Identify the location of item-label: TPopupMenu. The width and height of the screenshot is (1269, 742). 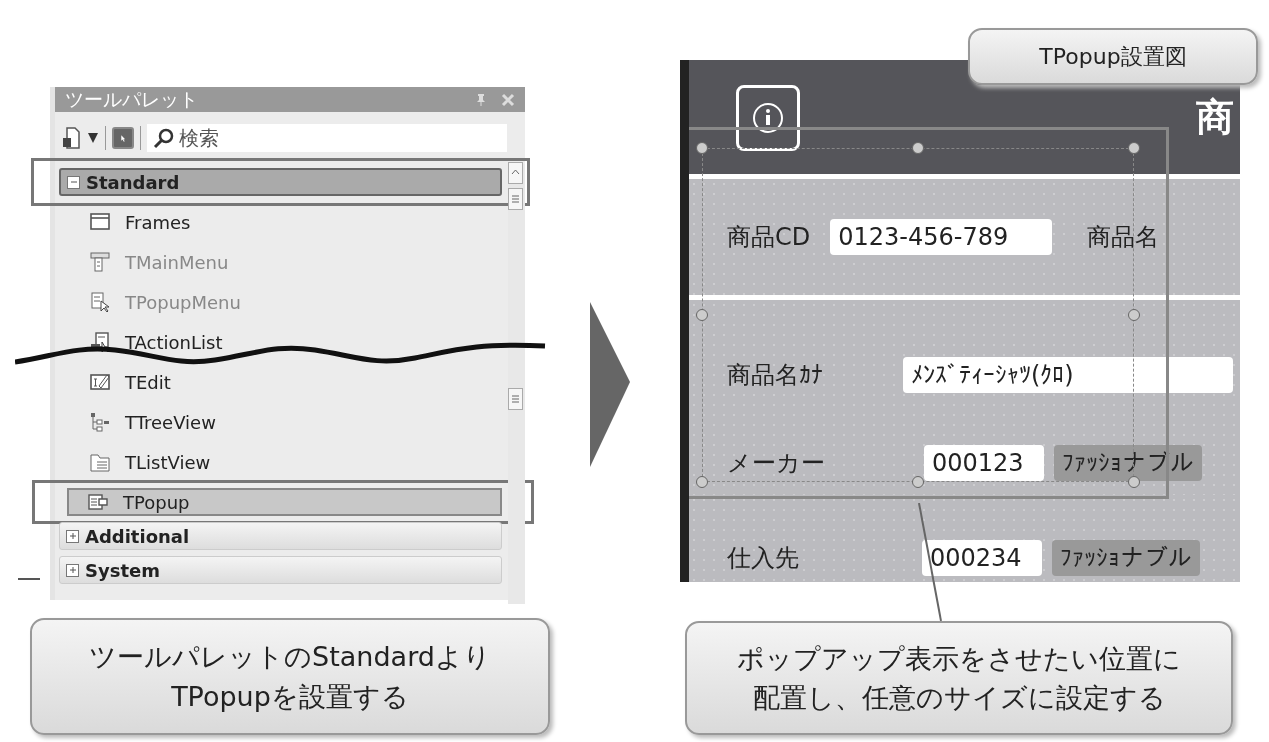
(183, 302).